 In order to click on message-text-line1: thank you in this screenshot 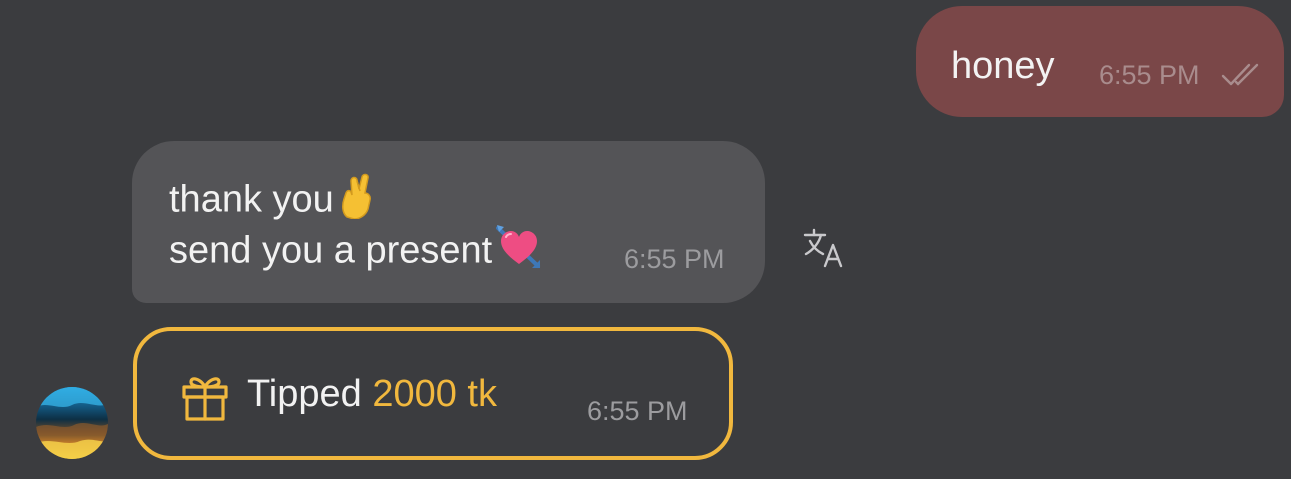, I will do `click(251, 199)`.